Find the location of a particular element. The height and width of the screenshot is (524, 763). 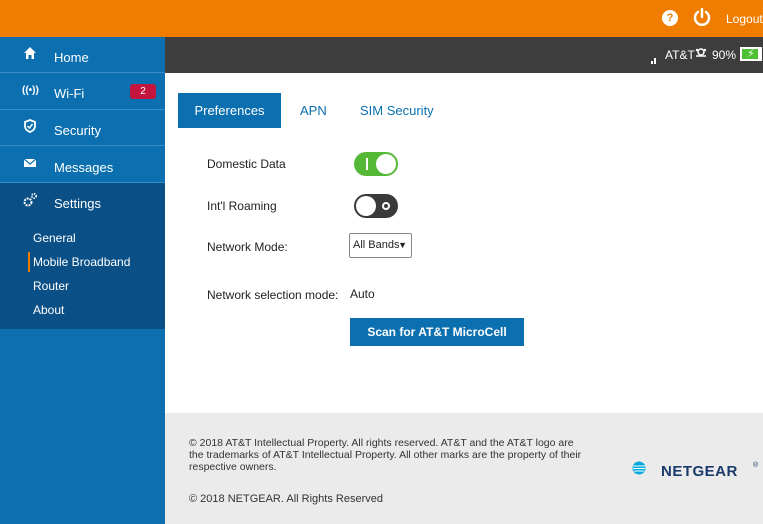

submenu-item-about: About is located at coordinates (46, 310).